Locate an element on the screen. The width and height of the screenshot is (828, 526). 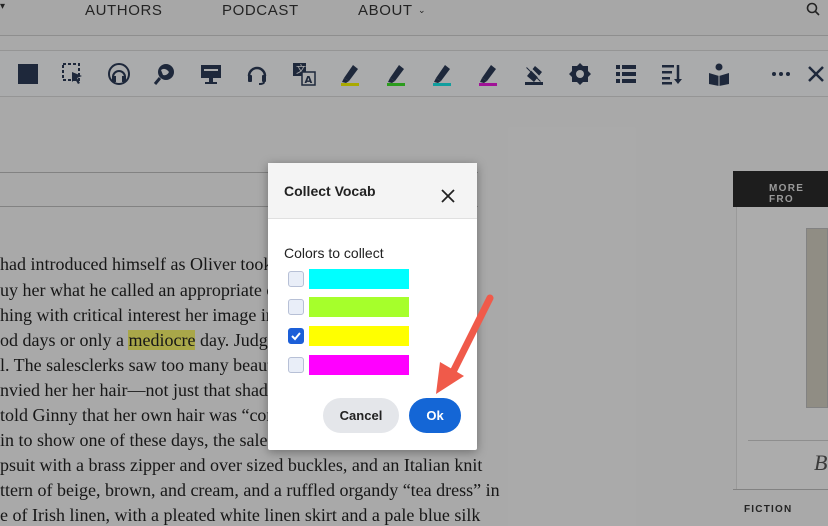
color-checkbox-magenta is located at coordinates (296, 365).